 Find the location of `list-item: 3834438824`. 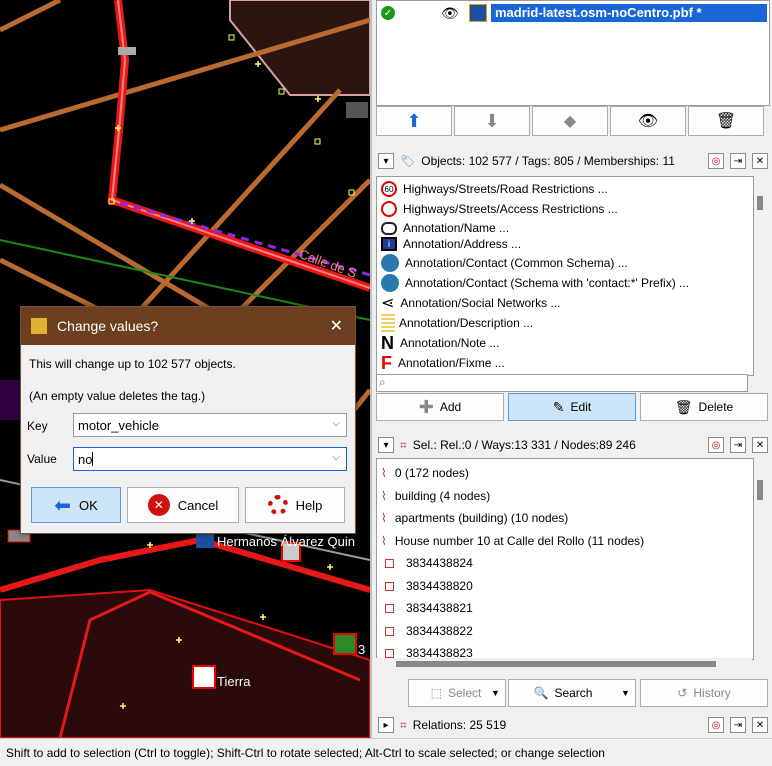

list-item: 3834438824 is located at coordinates (427, 563).